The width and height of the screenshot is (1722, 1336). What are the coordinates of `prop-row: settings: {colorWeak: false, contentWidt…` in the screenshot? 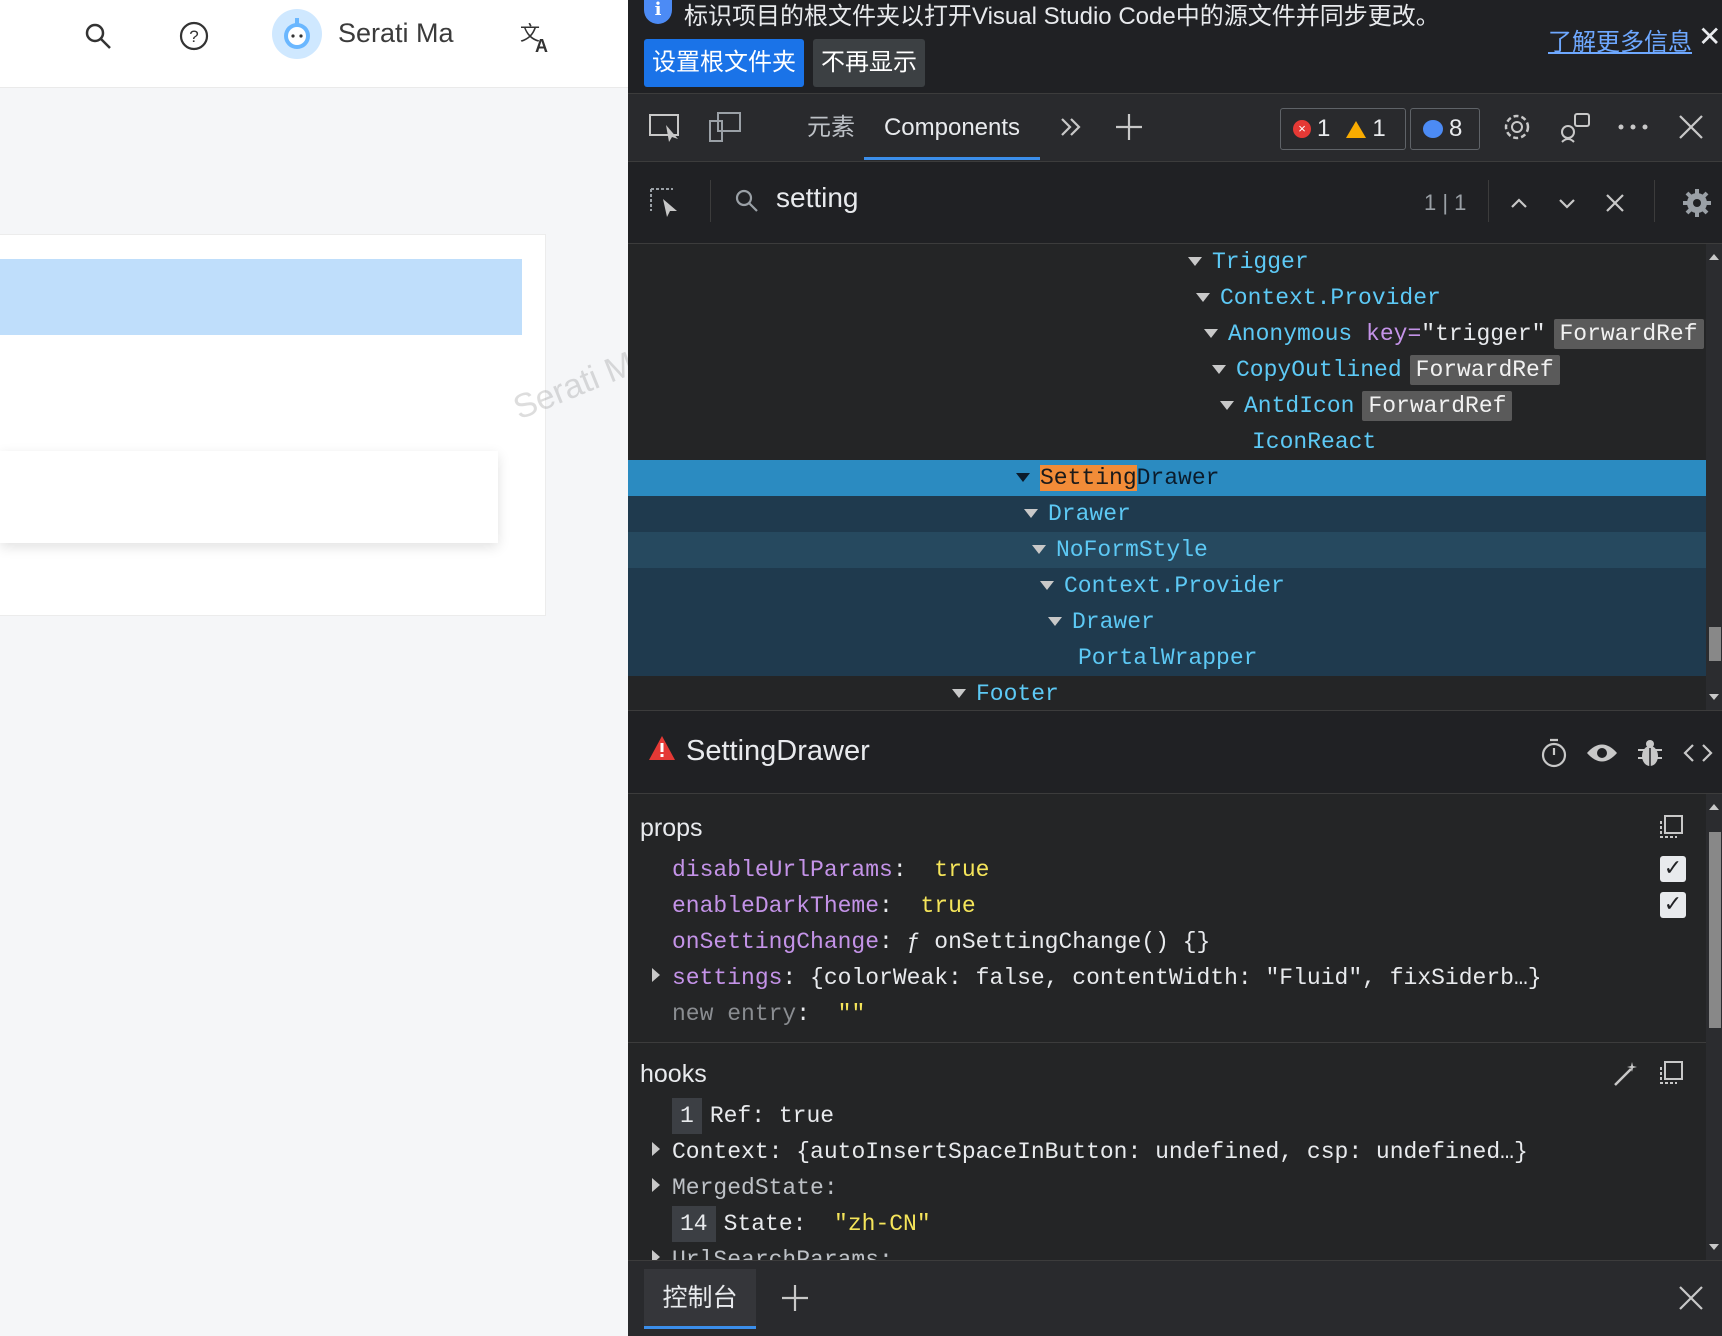 It's located at (1107, 978).